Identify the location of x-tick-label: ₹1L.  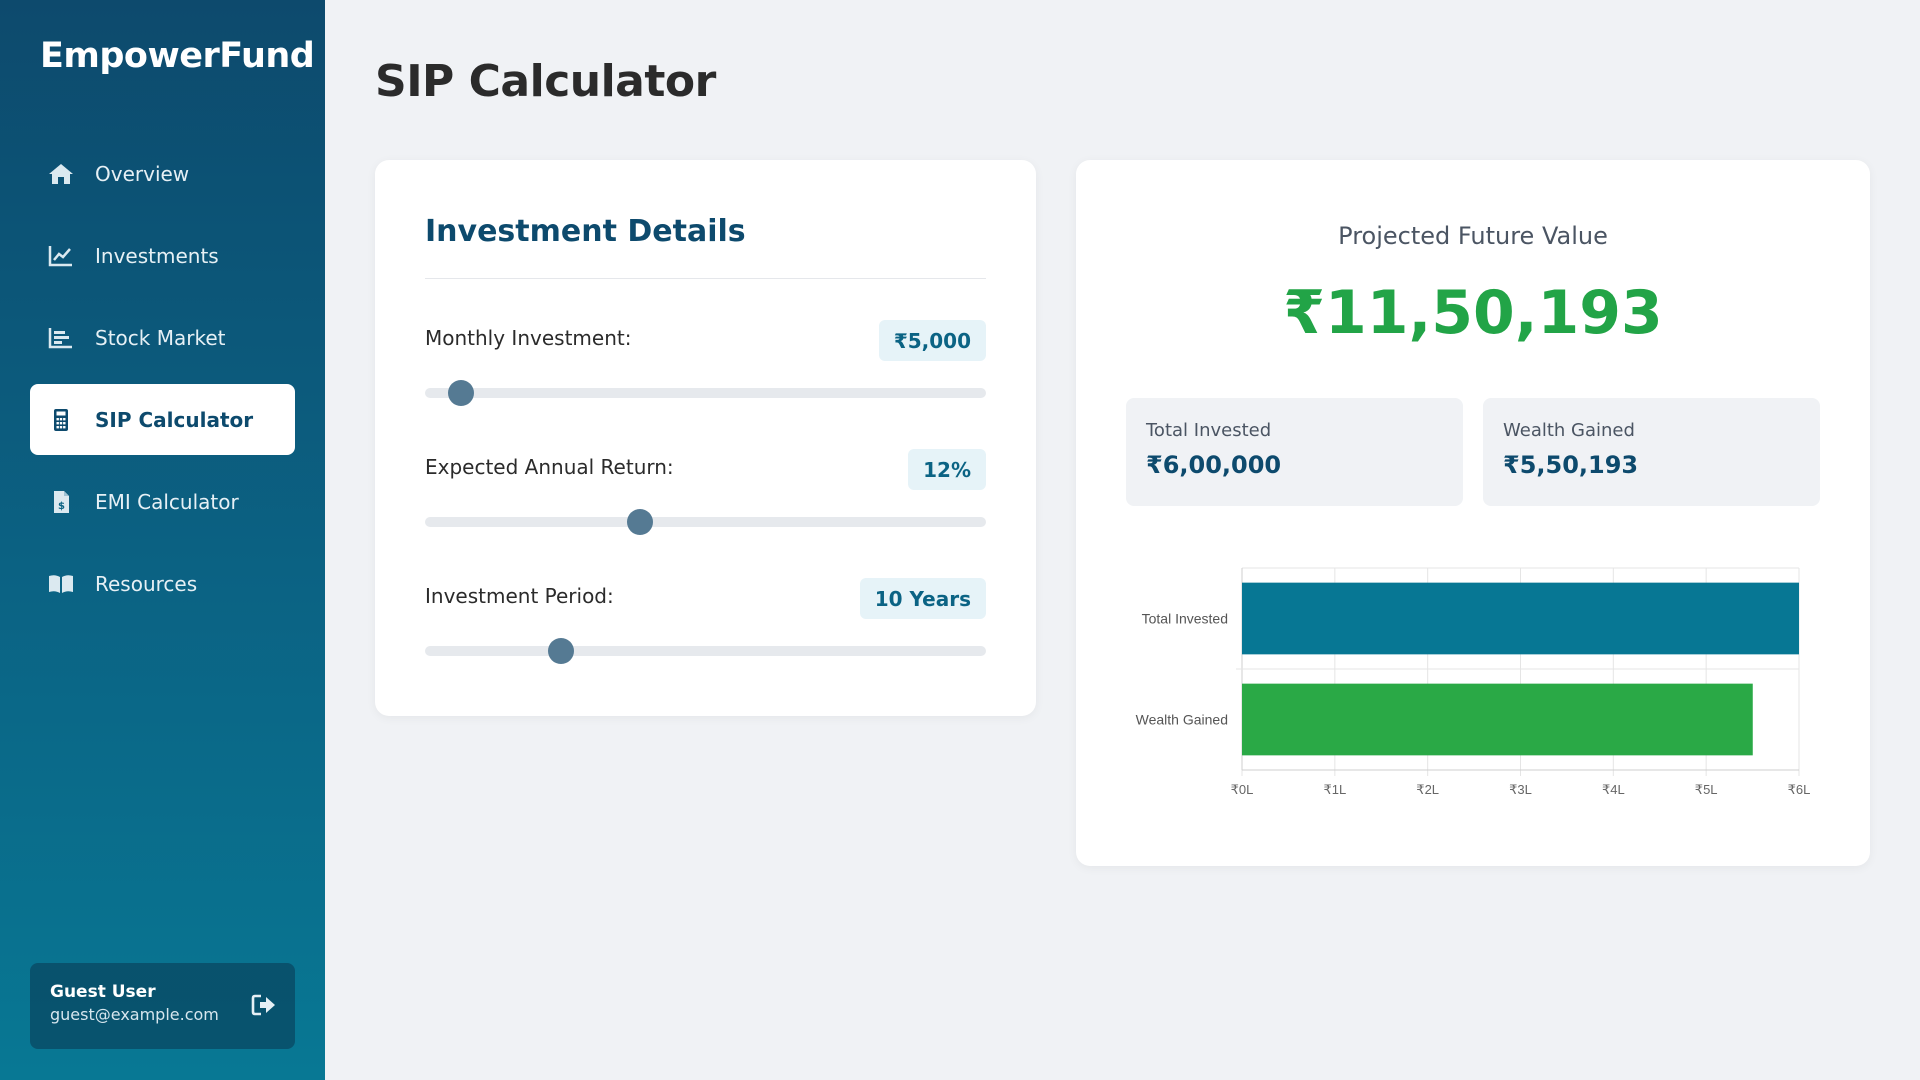
(1334, 789).